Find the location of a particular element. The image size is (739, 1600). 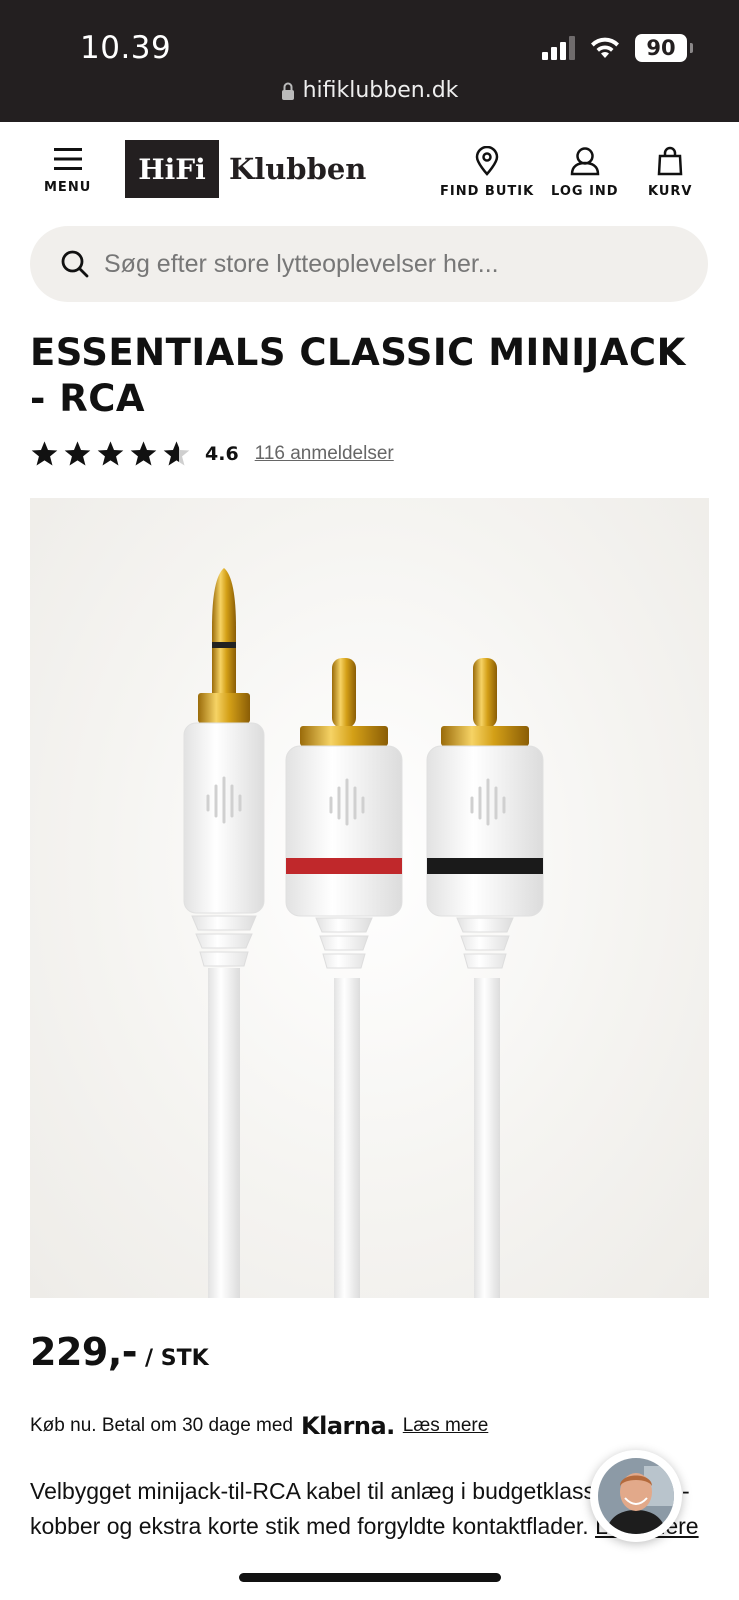

price-amount: 229,- is located at coordinates (84, 1352).